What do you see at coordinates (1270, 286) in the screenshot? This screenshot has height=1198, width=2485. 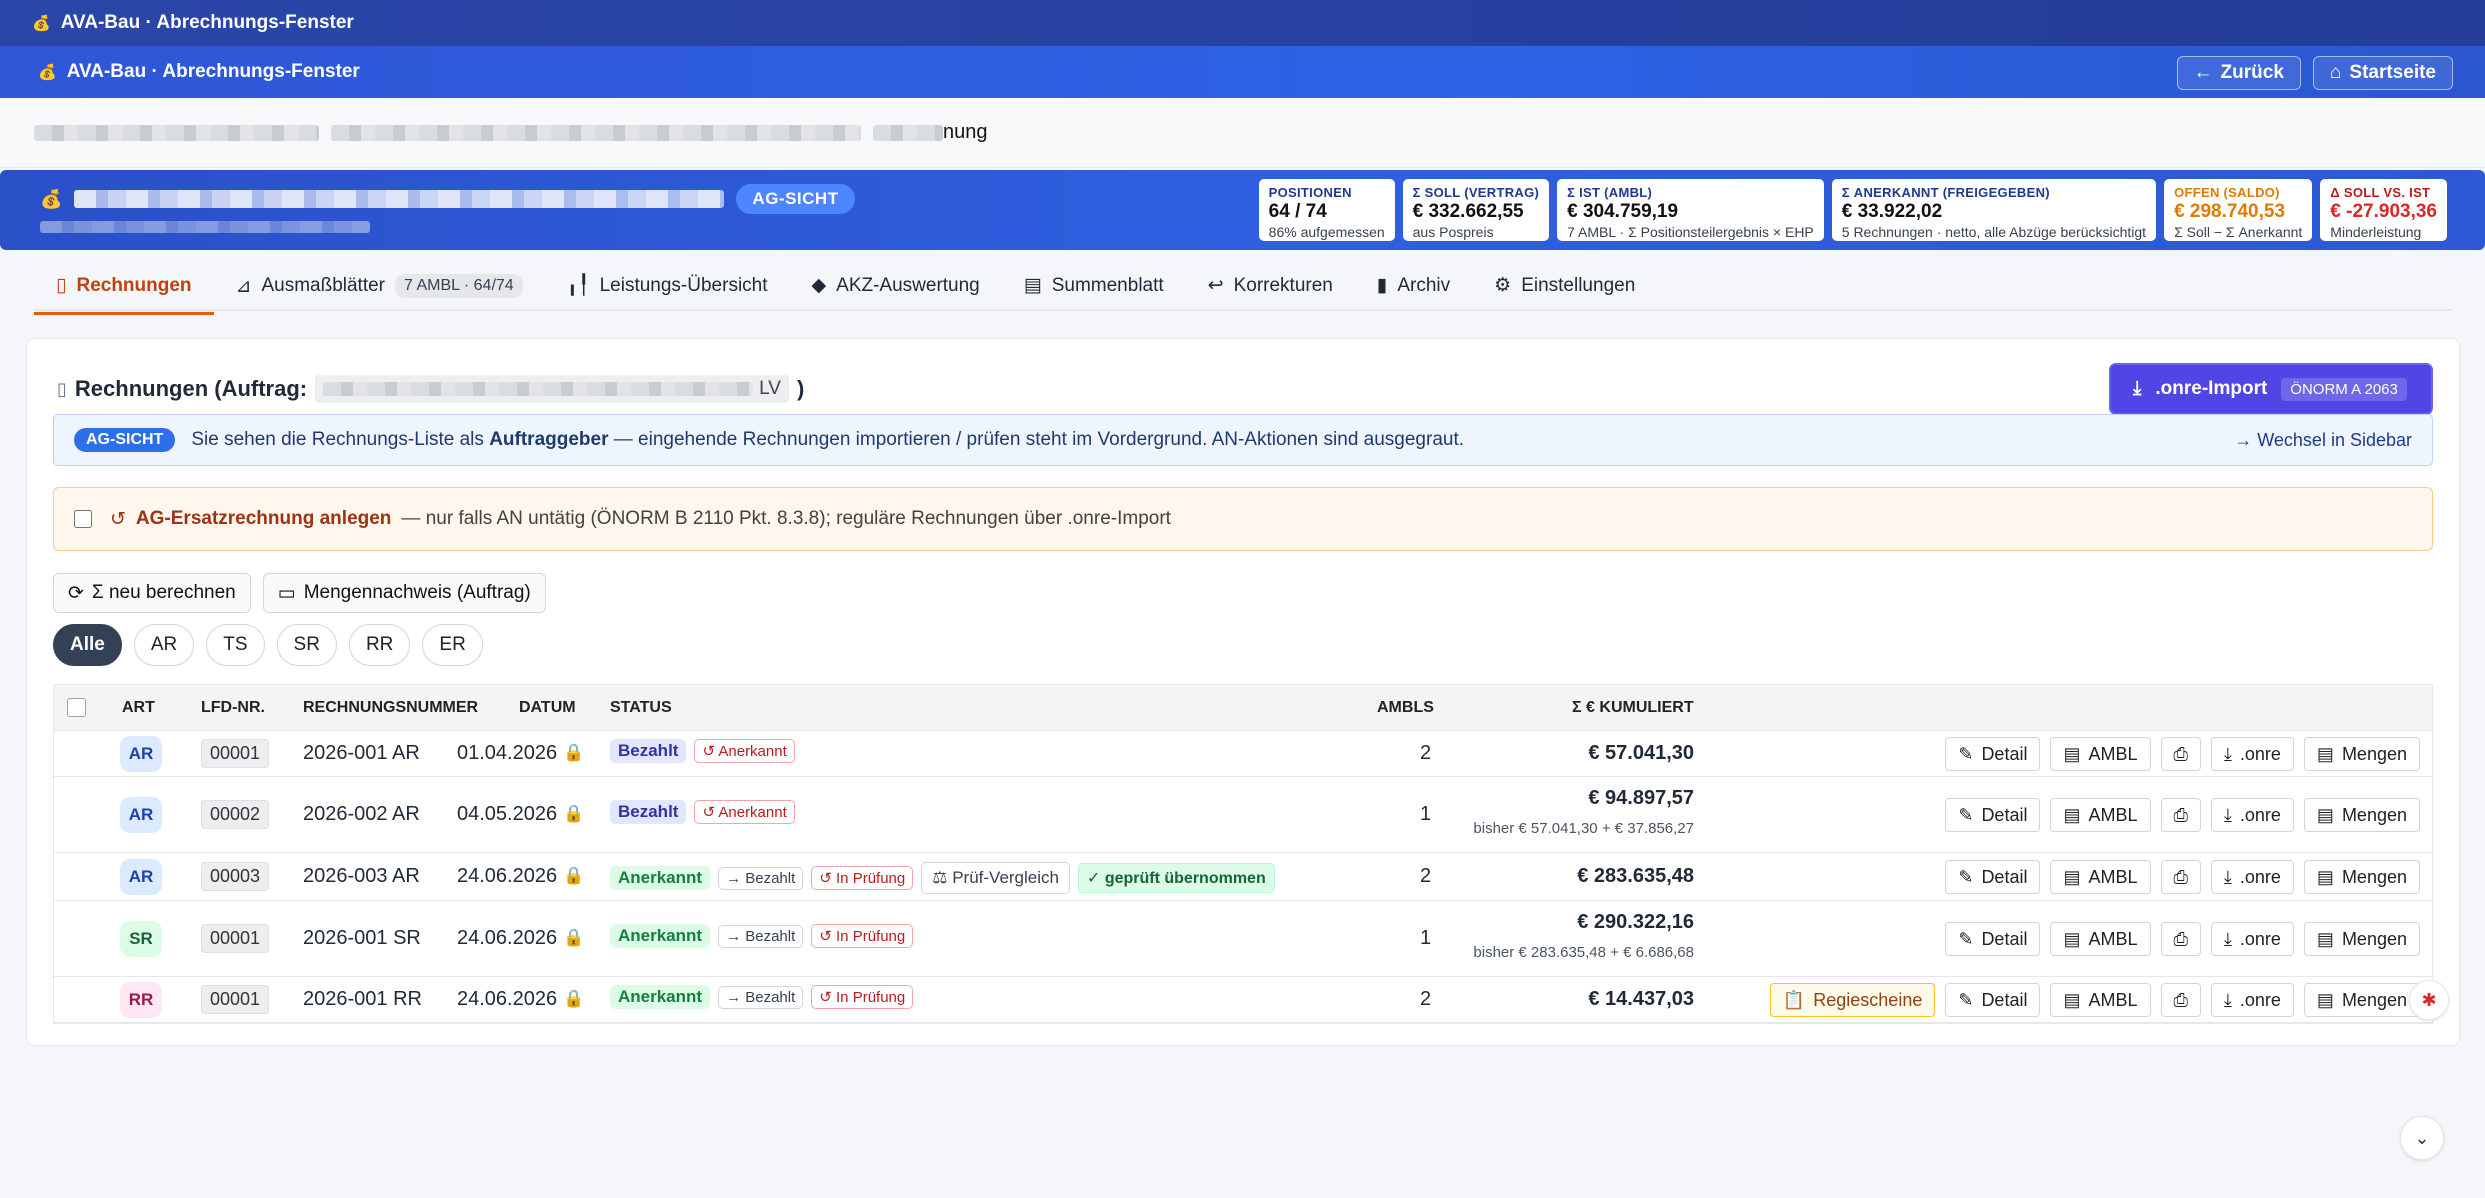 I see `tab-korrekturen: ↩ Korrekturen` at bounding box center [1270, 286].